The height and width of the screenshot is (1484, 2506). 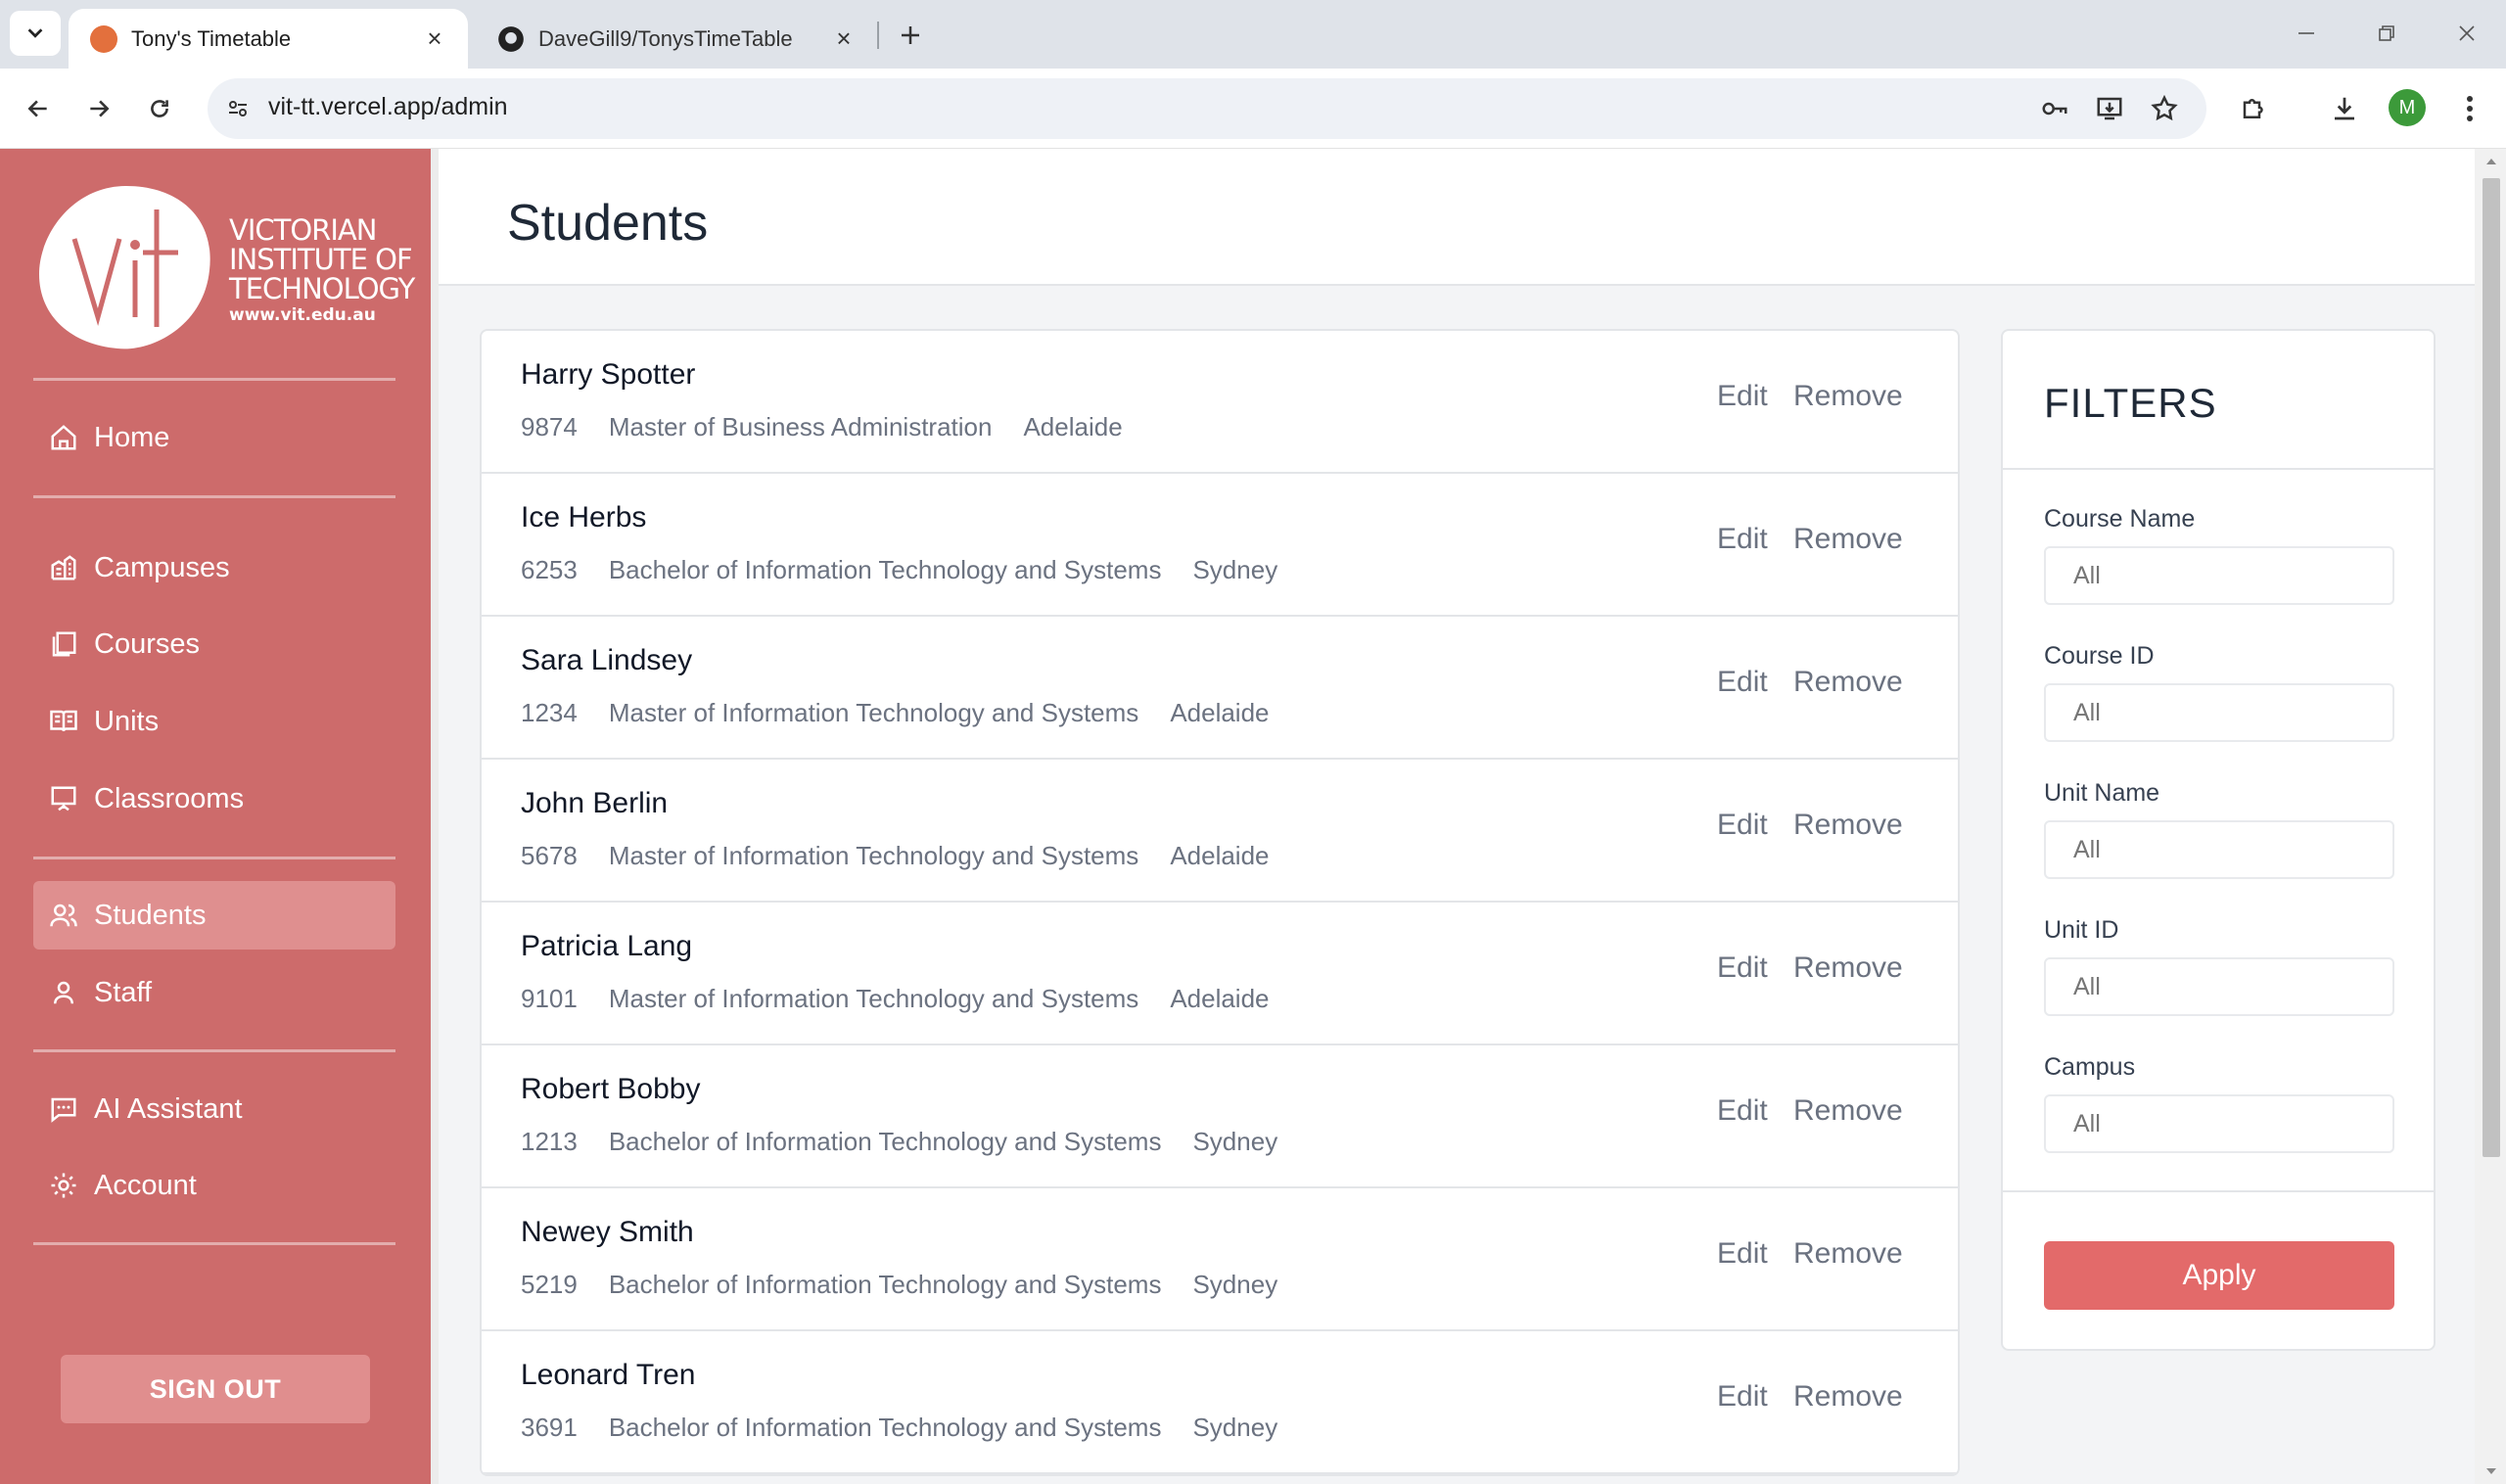 What do you see at coordinates (321, 259) in the screenshot?
I see `logo-line-2: INSTITUTE OF` at bounding box center [321, 259].